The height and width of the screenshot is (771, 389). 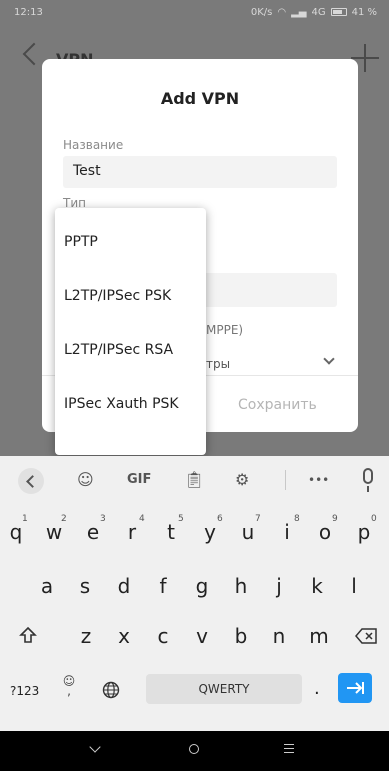 What do you see at coordinates (28, 12) in the screenshot?
I see `status-time: 12:13` at bounding box center [28, 12].